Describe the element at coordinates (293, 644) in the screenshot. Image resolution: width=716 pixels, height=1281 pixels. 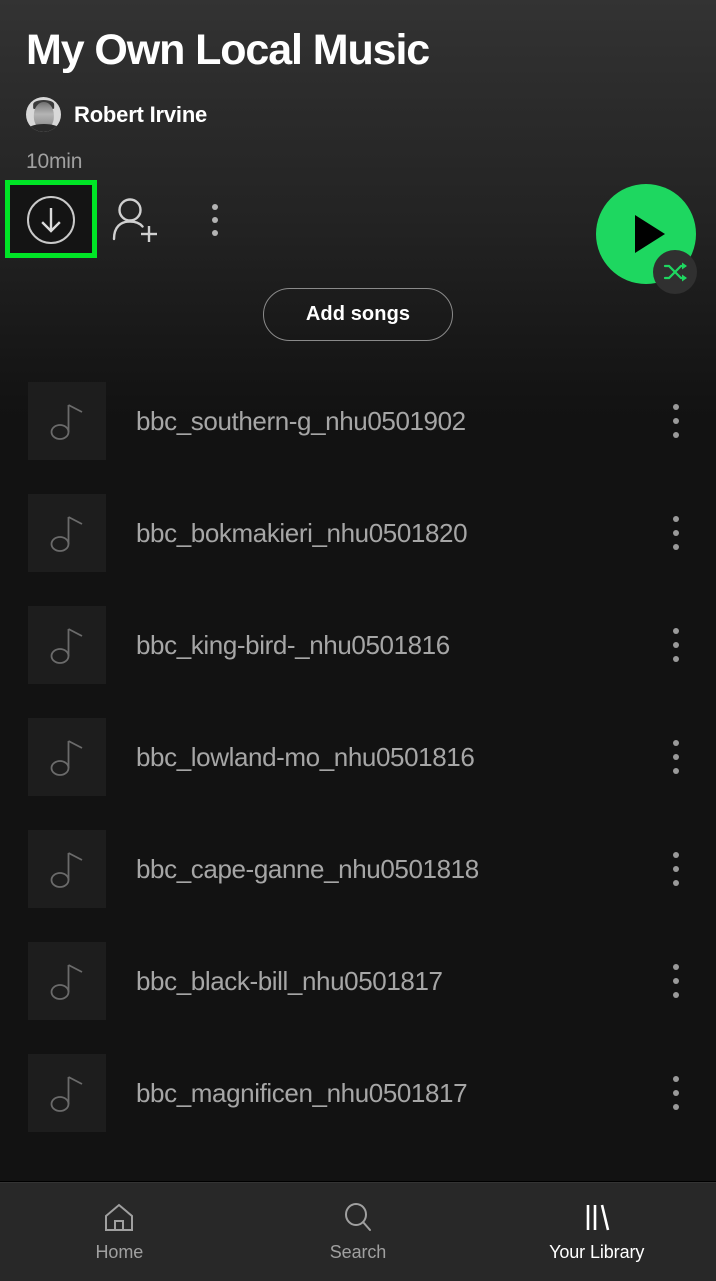
I see `track-title: bbc_king-bird-_nhu0501816` at that location.